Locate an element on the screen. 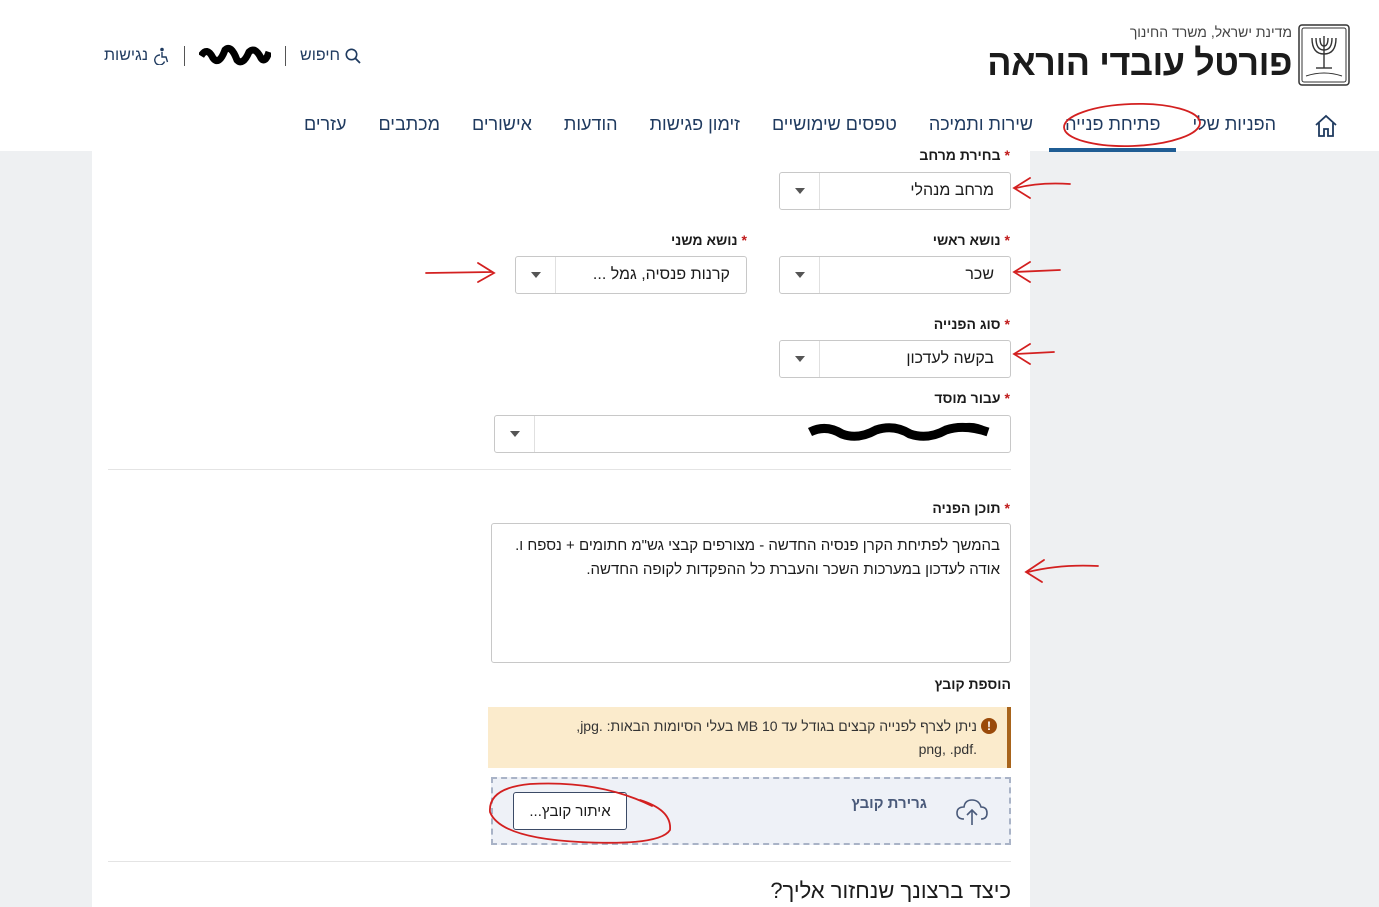 The height and width of the screenshot is (907, 1379). search-label: חיפוש is located at coordinates (320, 55).